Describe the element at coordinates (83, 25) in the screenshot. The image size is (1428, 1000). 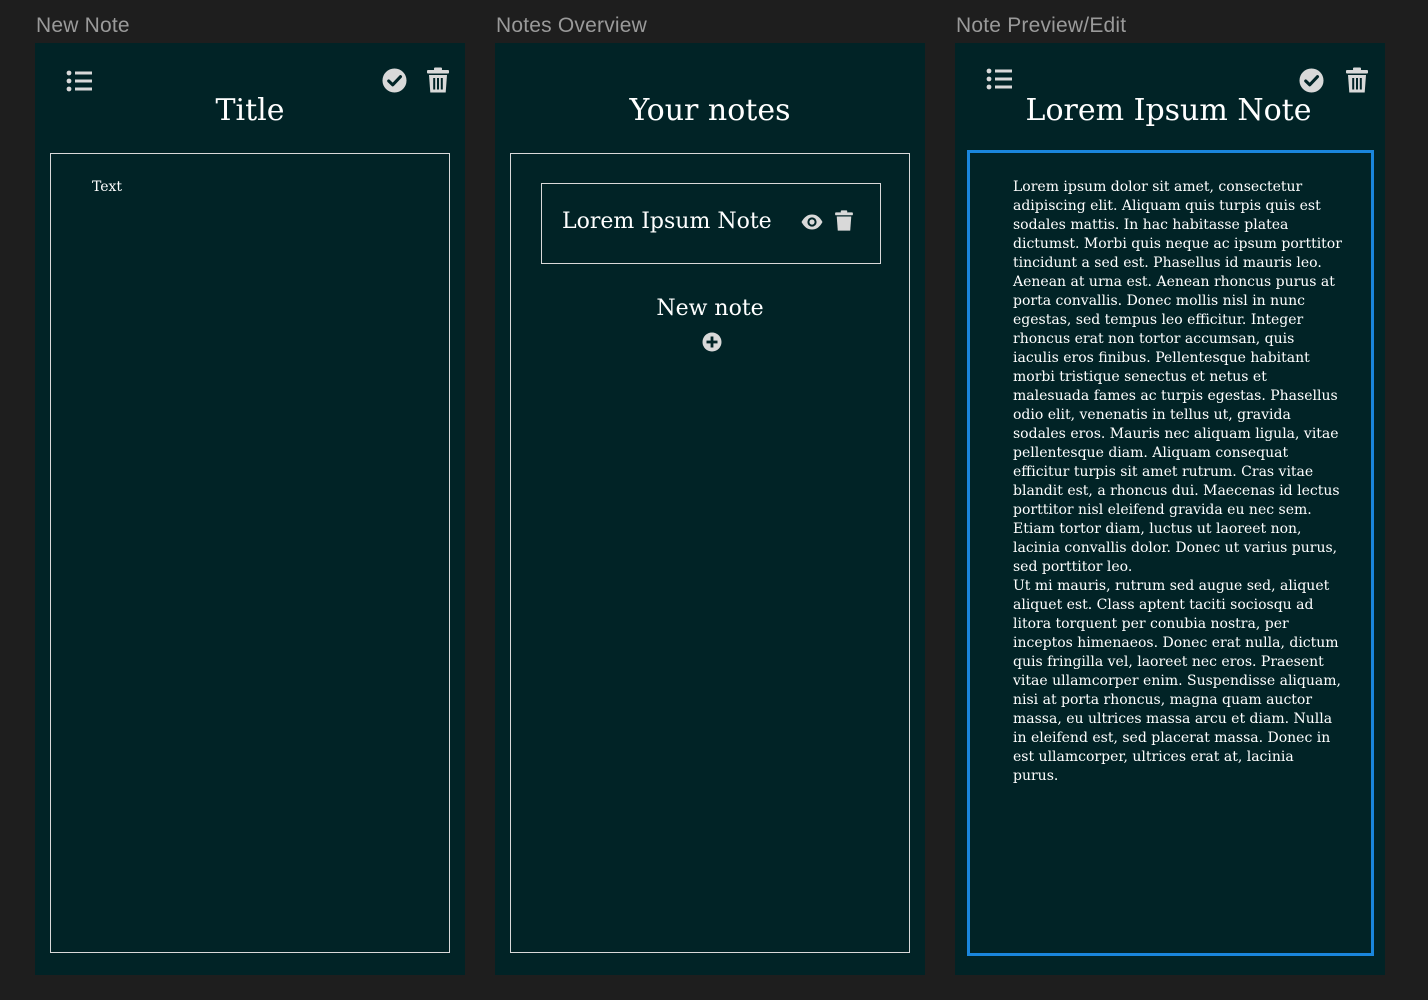
I see `frame-label-new-note: New Note` at that location.